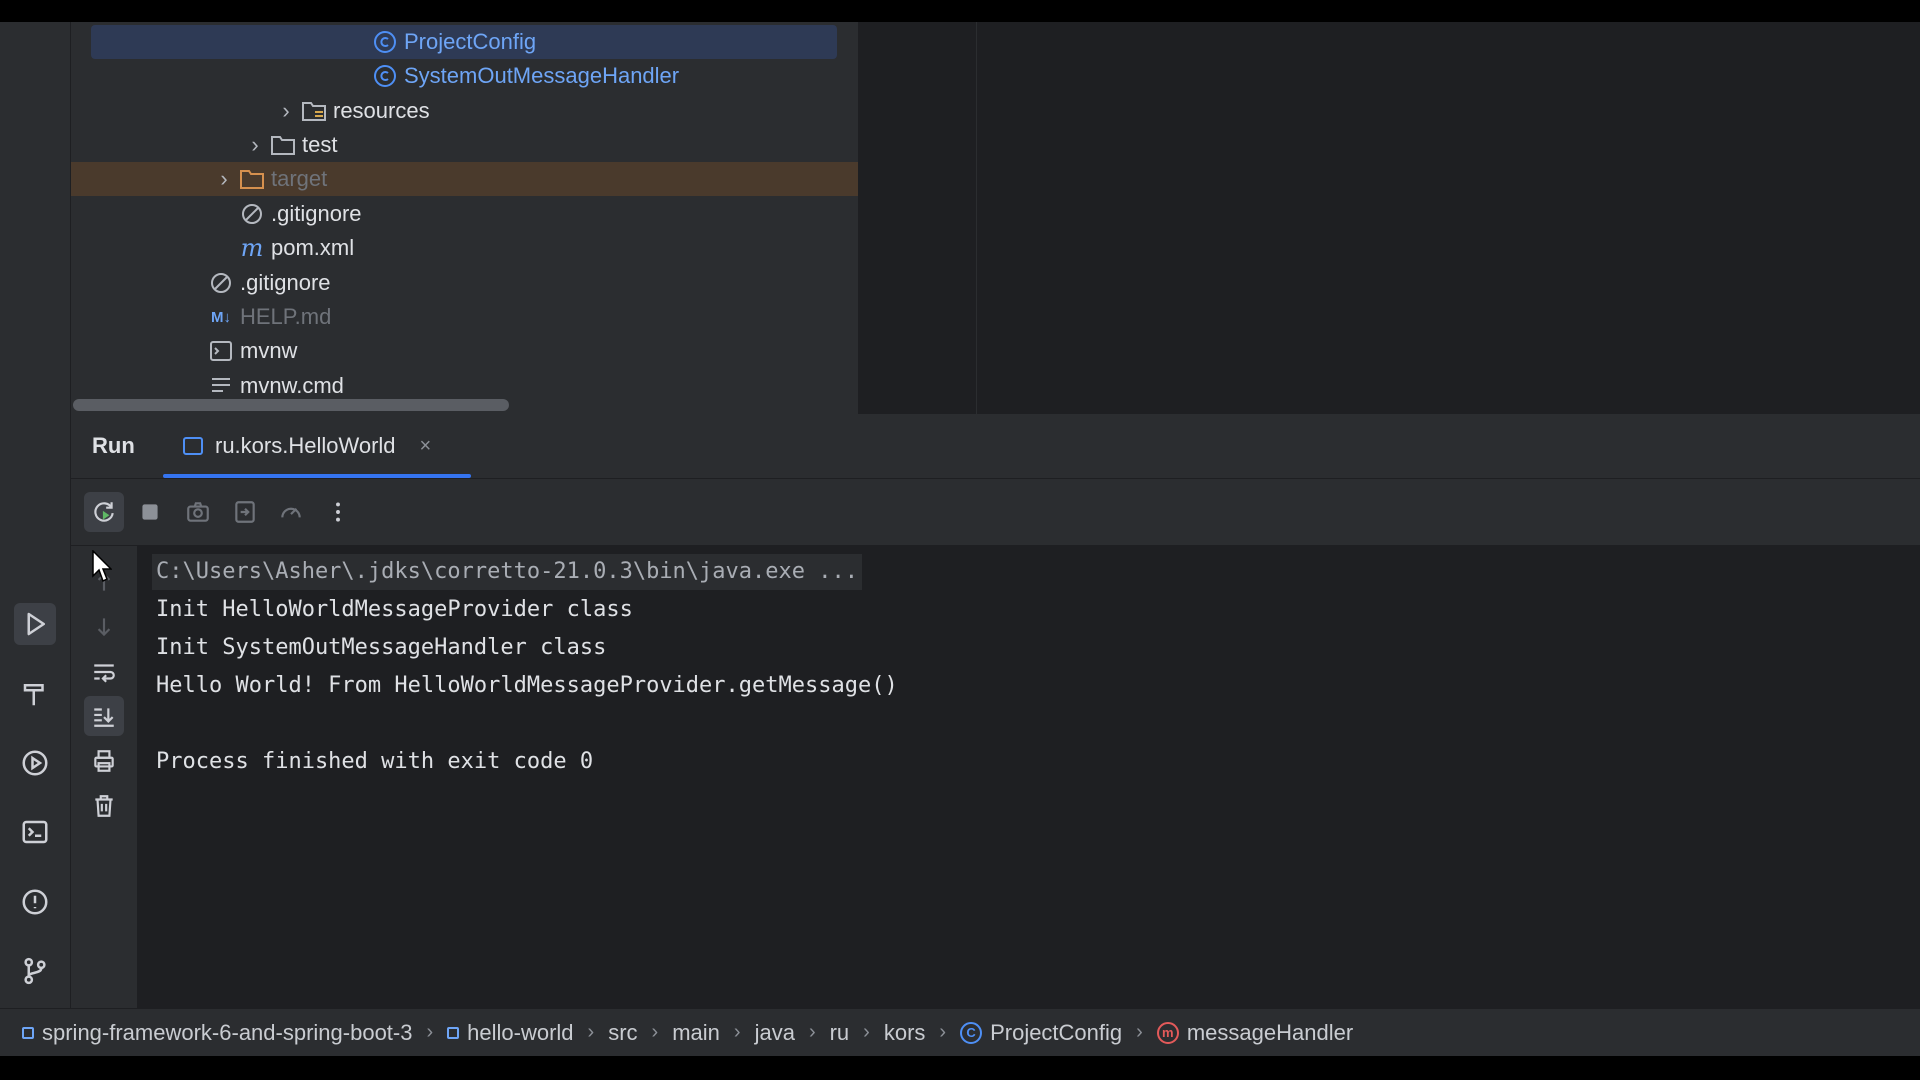 This screenshot has height=1080, width=1920. What do you see at coordinates (464, 248) in the screenshot?
I see `tree-item-pom-xml: m pom.xml` at bounding box center [464, 248].